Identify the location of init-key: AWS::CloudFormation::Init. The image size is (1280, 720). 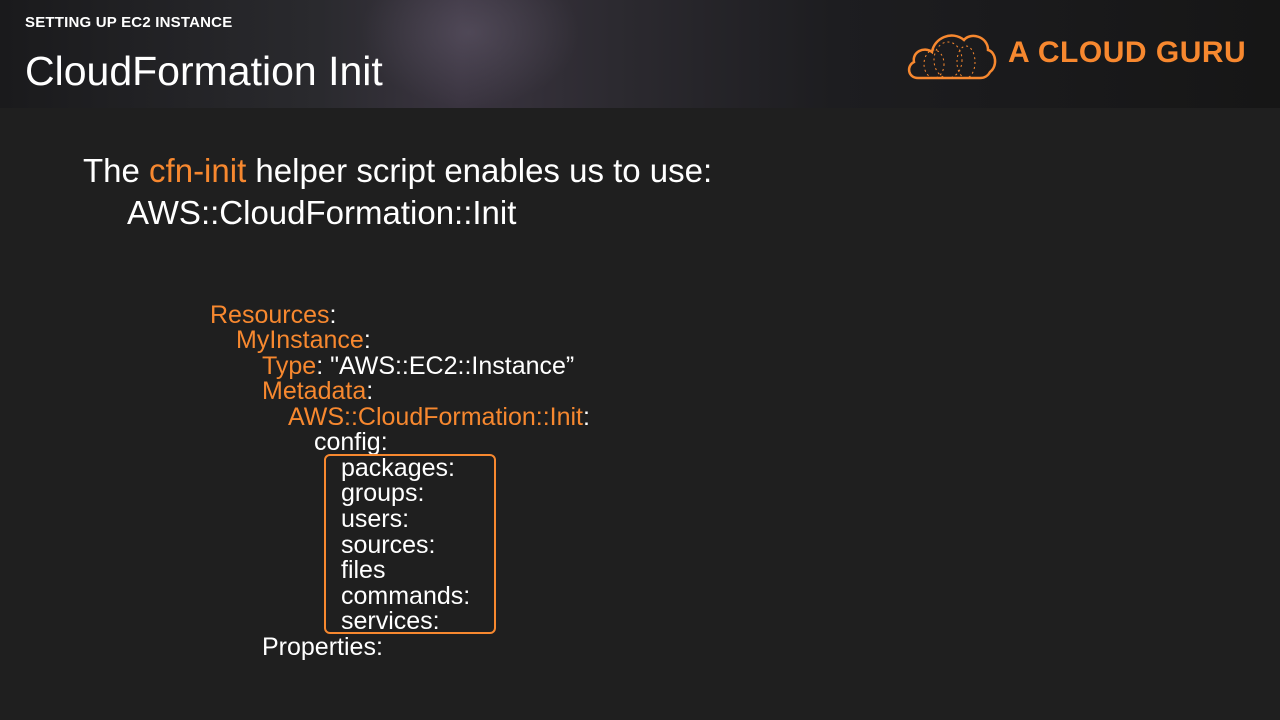
(436, 417).